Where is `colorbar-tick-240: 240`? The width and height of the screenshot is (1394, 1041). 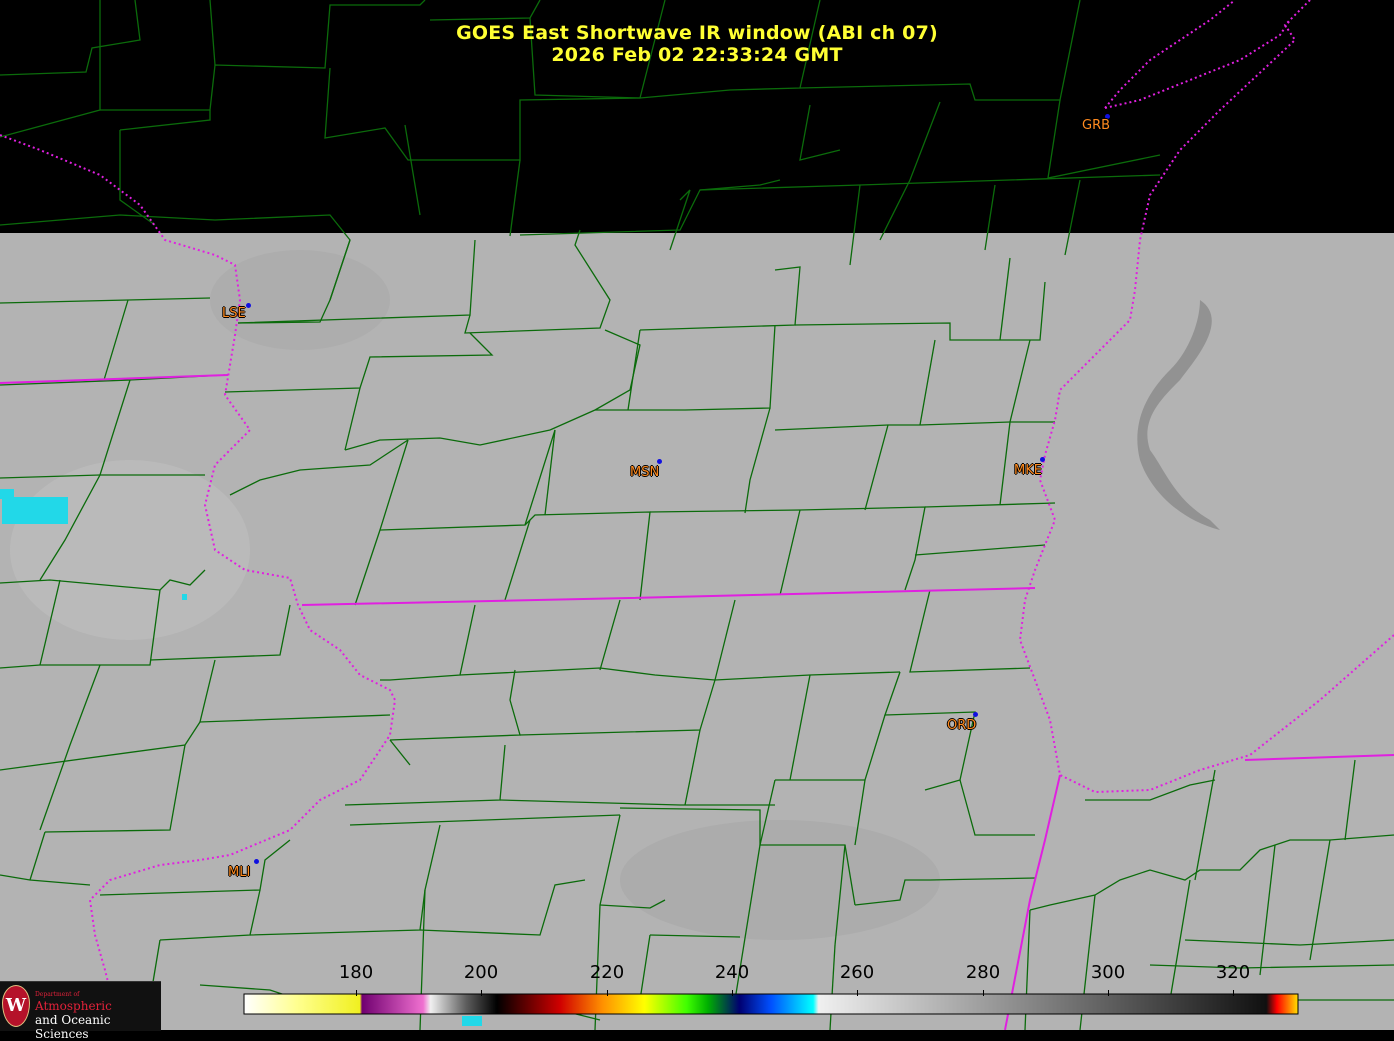 colorbar-tick-240: 240 is located at coordinates (732, 972).